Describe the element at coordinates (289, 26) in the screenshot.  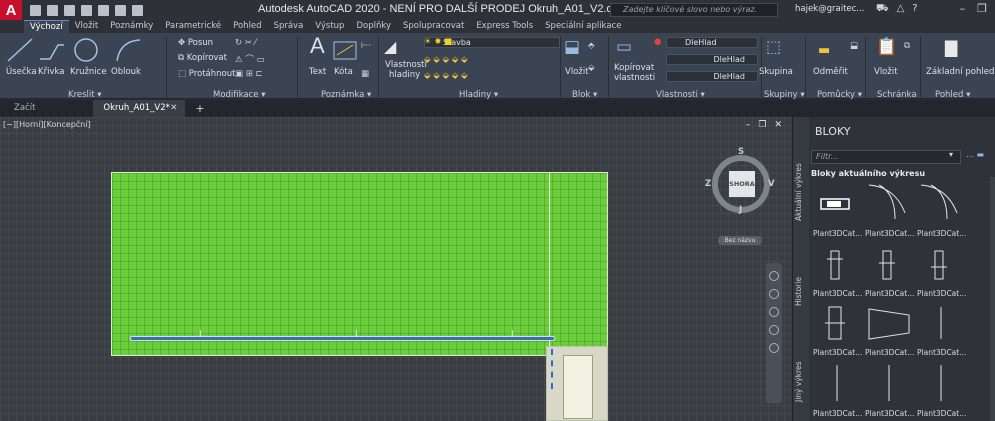
I see `tab-sprava: Správa` at that location.